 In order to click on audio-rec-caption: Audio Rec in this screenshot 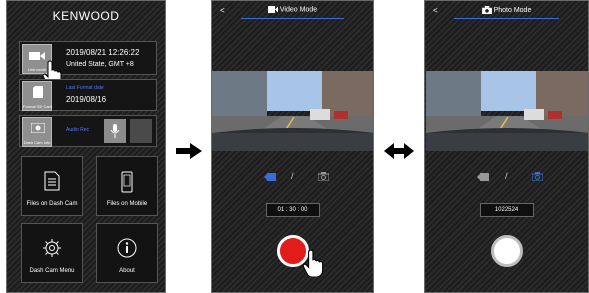, I will do `click(78, 130)`.